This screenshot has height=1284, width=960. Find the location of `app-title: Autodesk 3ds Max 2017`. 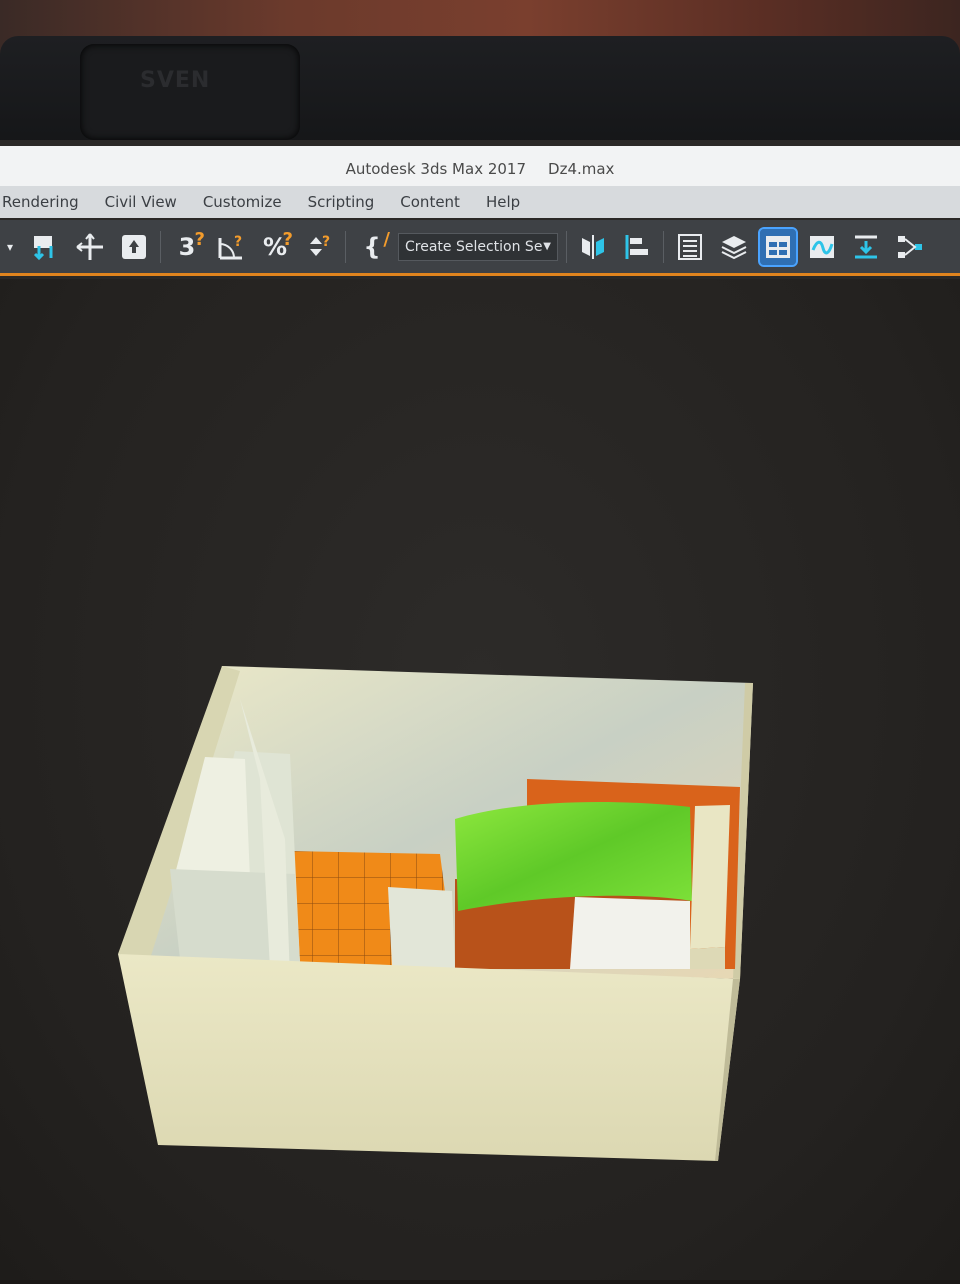

app-title: Autodesk 3ds Max 2017 is located at coordinates (436, 169).